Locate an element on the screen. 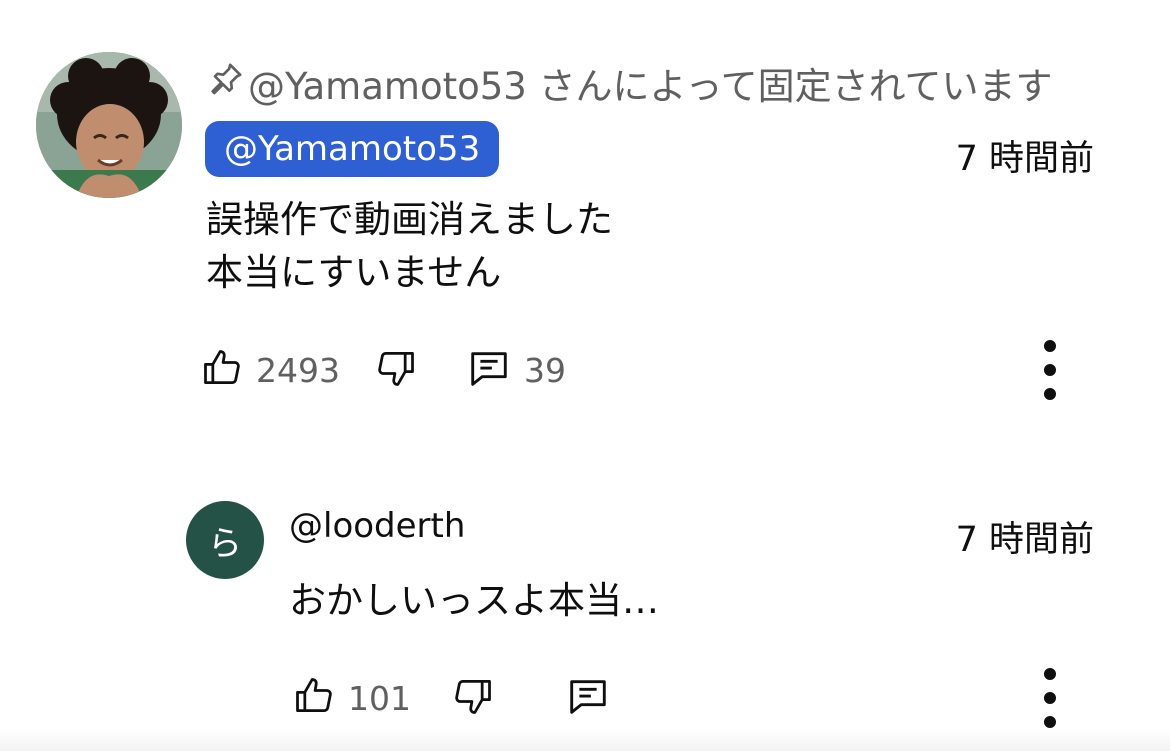 The width and height of the screenshot is (1170, 751). like-button: 101 is located at coordinates (351, 698).